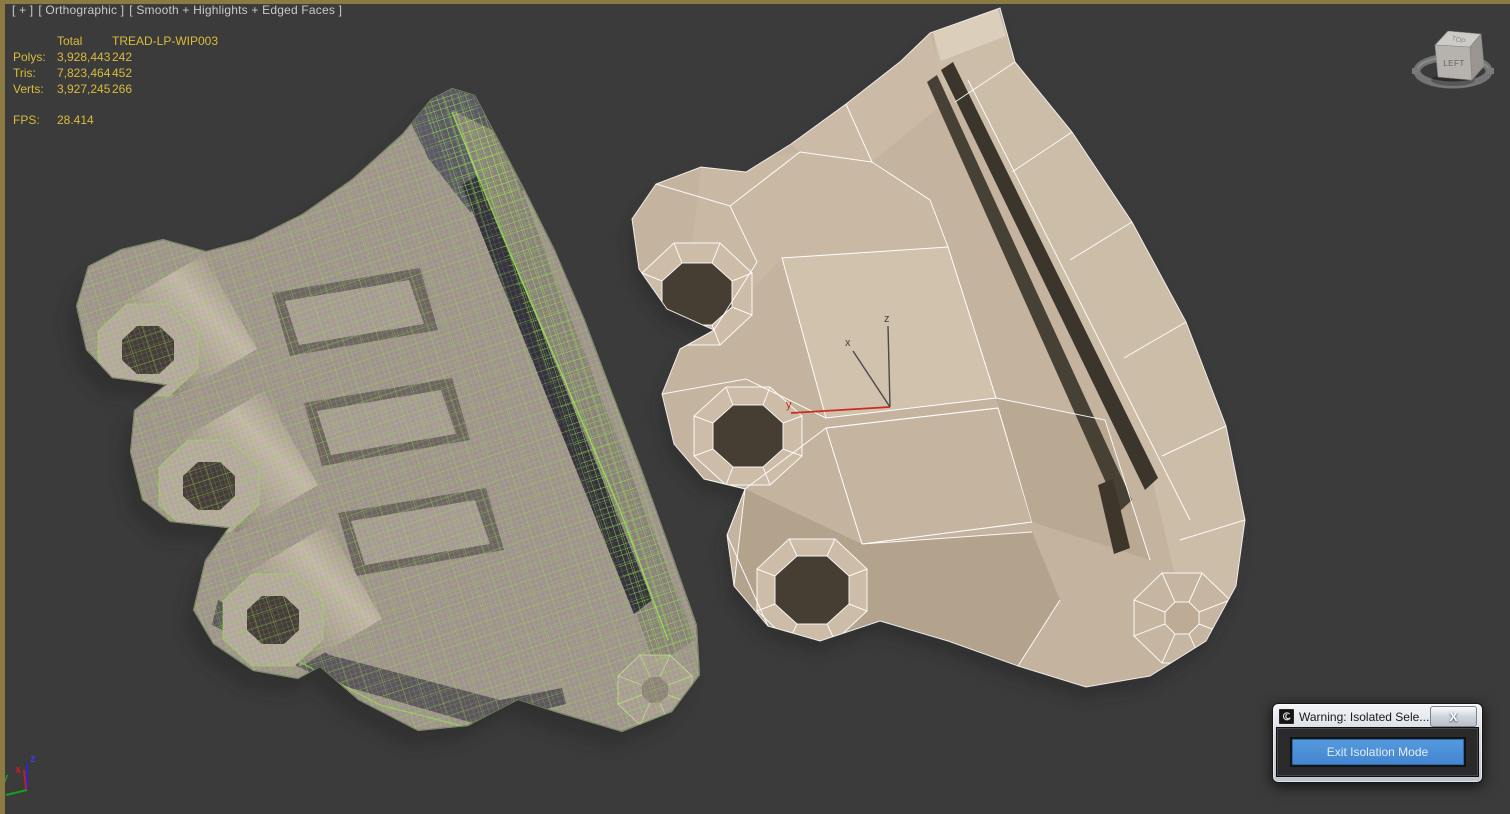 This screenshot has width=1510, height=814. I want to click on stats-col-object: TREAD-LP-WIP003, so click(165, 41).